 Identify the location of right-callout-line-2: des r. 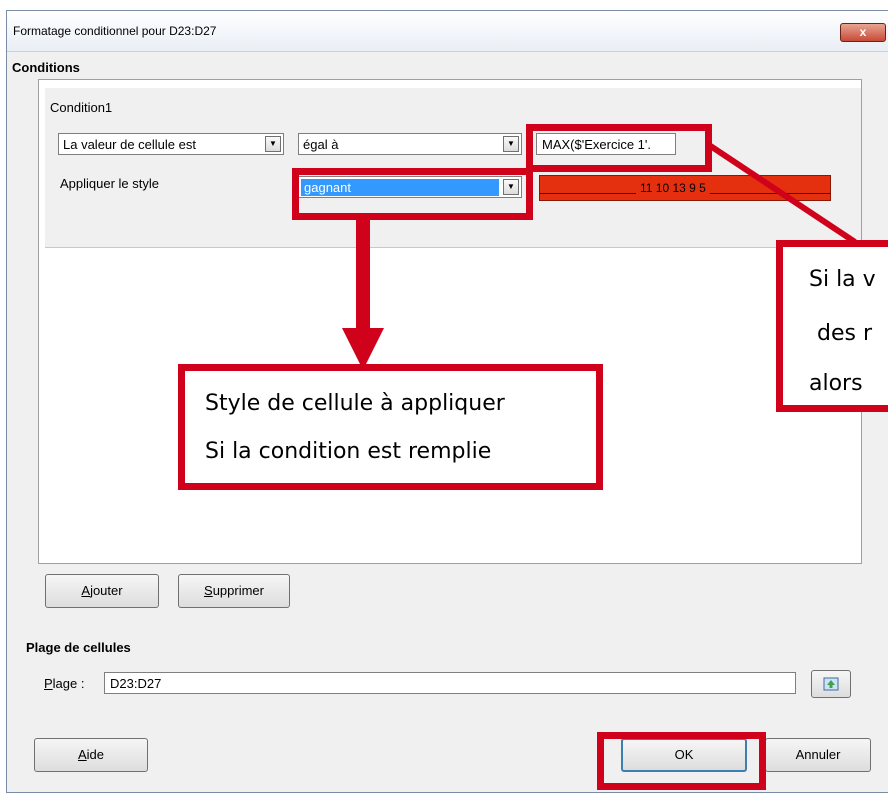
(844, 333).